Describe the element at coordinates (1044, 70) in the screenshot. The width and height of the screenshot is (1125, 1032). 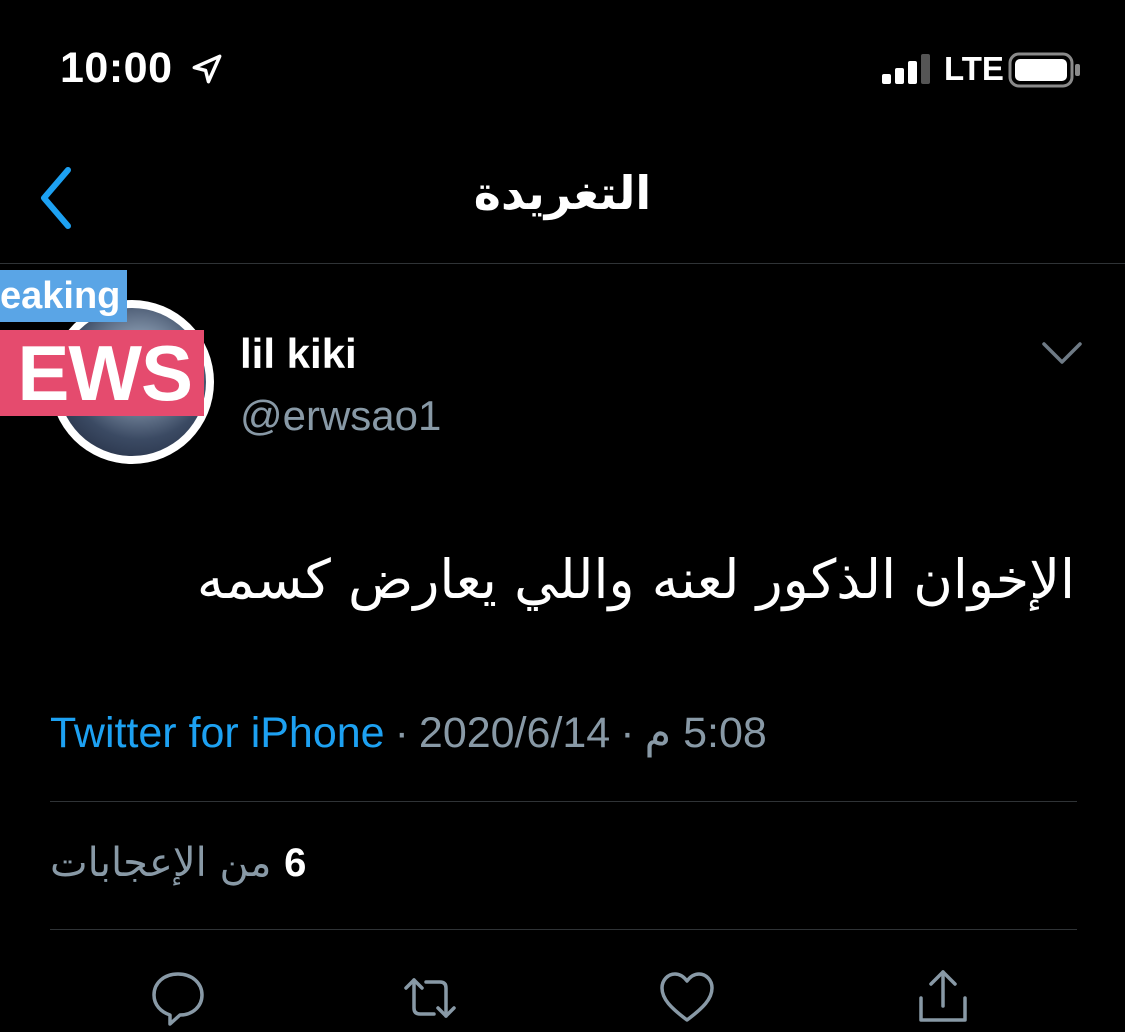
I see `battery-icon` at that location.